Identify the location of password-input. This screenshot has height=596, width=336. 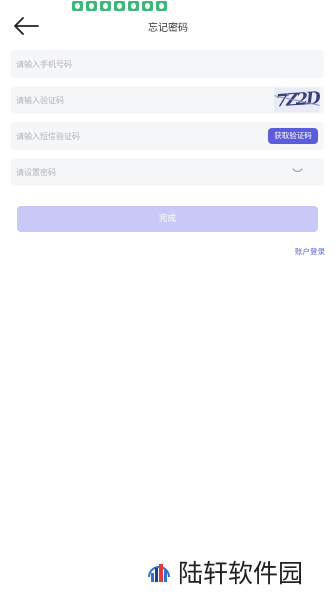
(131, 172).